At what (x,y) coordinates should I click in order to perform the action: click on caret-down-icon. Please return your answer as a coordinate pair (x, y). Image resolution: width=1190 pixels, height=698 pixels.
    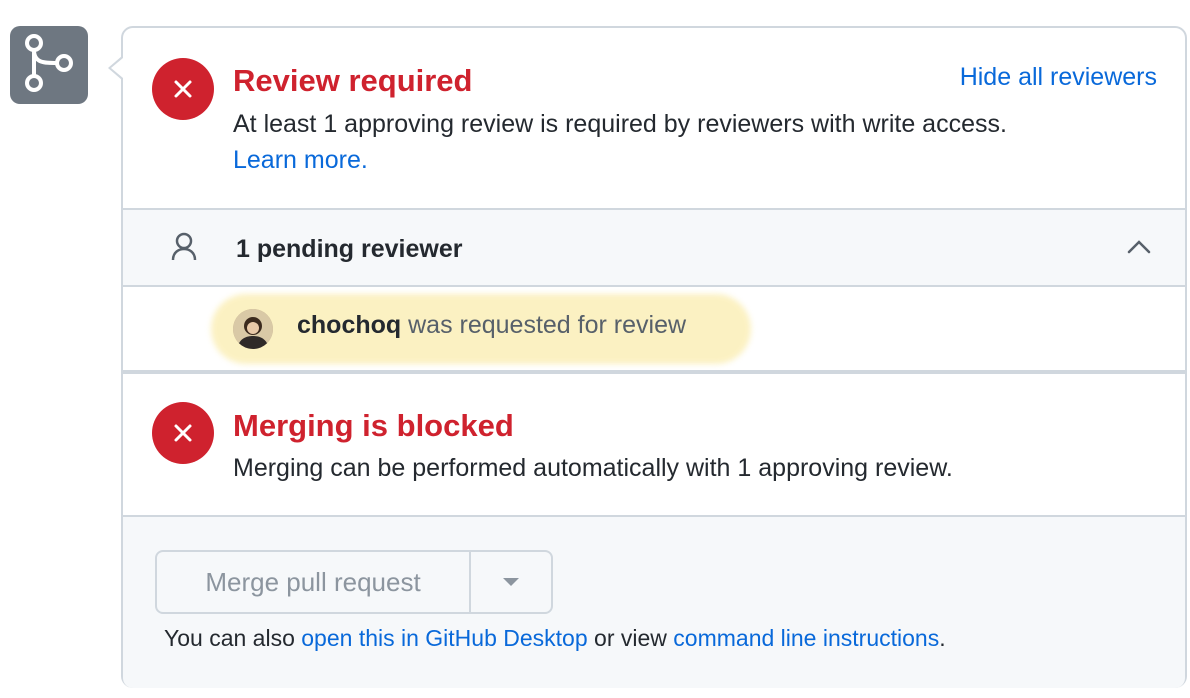
    Looking at the image, I should click on (511, 582).